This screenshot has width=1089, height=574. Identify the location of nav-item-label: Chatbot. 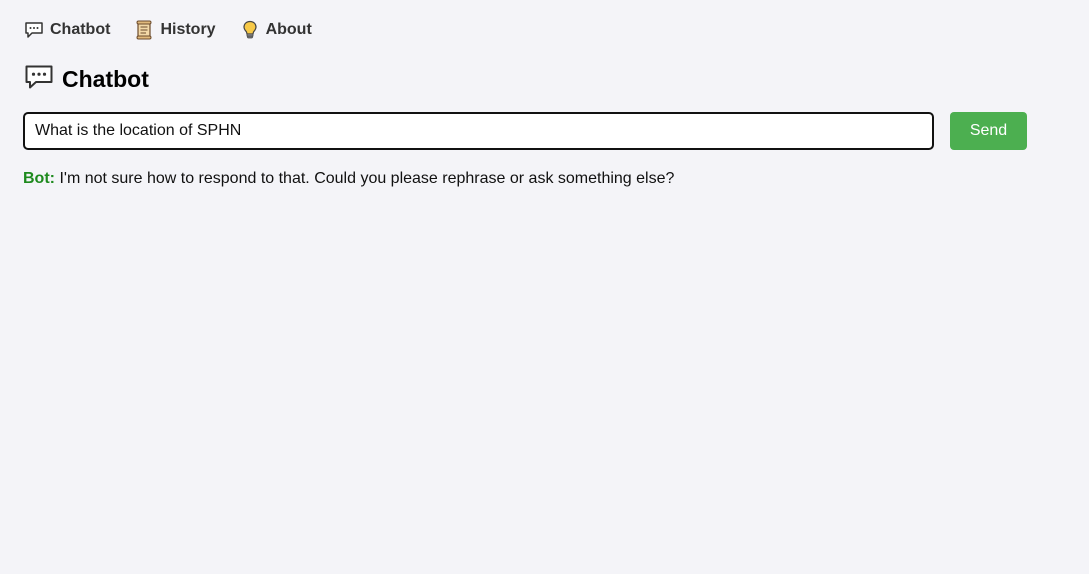
(80, 29).